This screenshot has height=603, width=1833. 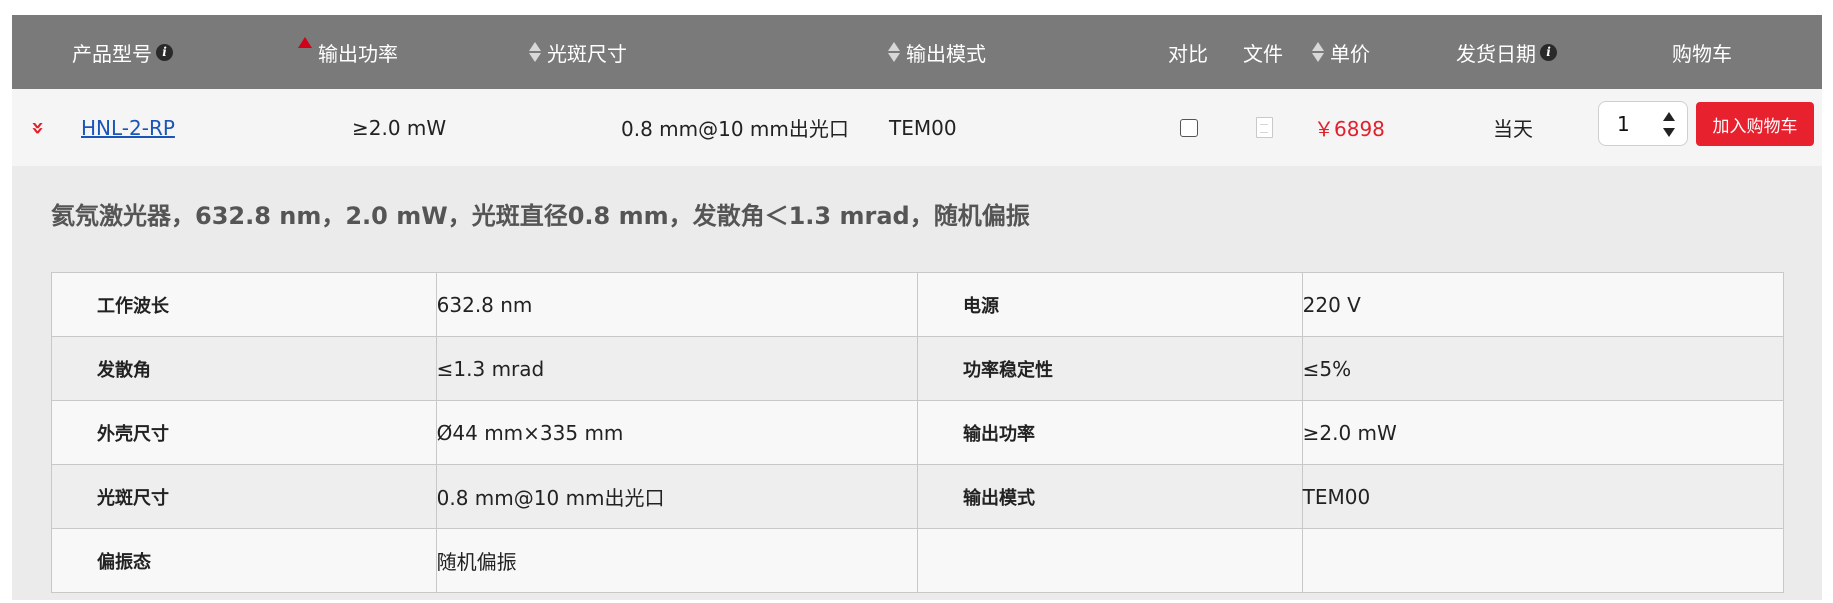 What do you see at coordinates (244, 432) in the screenshot?
I see `spec-key: 外壳尺寸` at bounding box center [244, 432].